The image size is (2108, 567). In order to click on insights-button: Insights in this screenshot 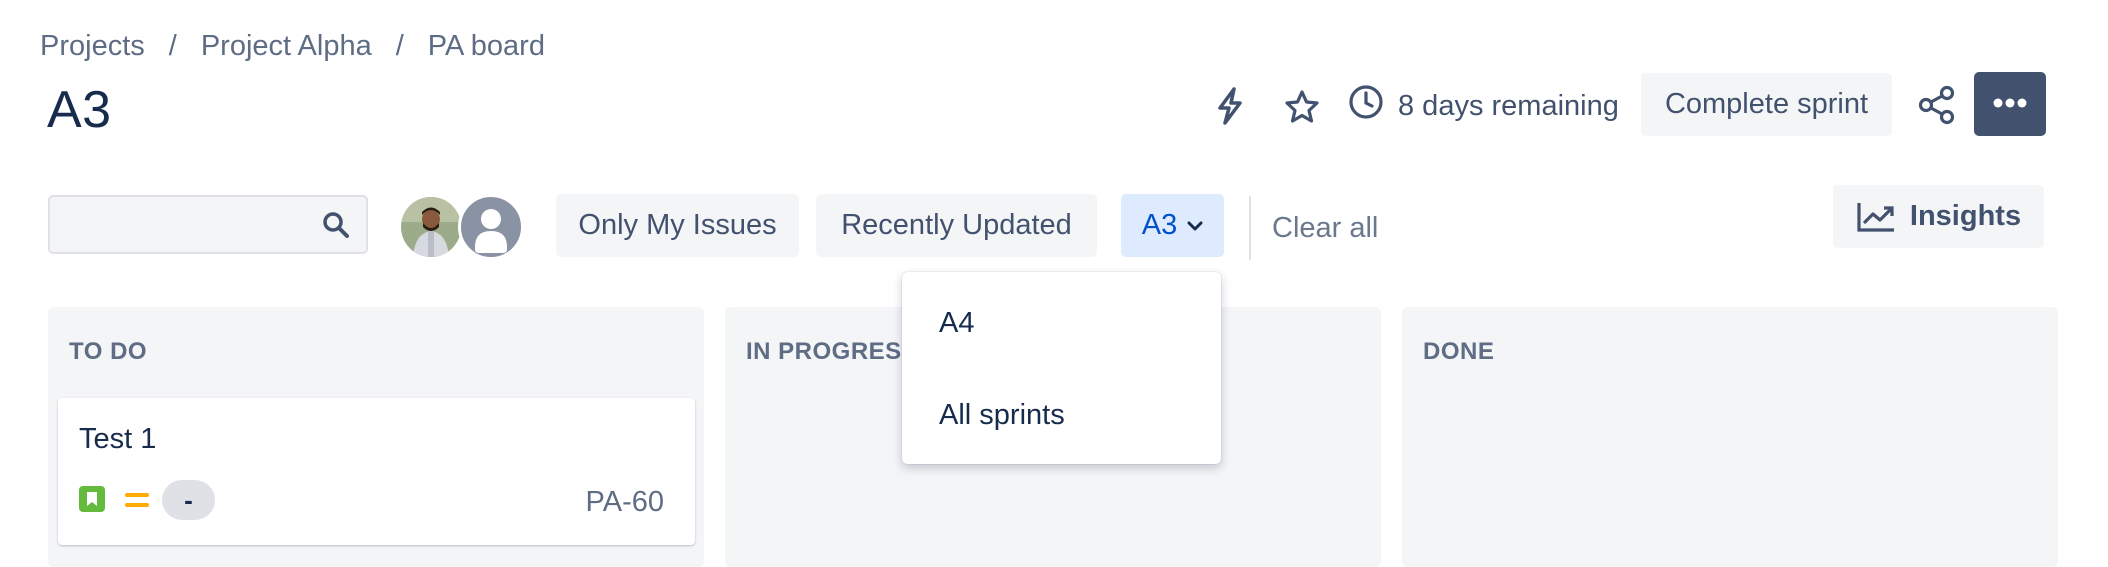, I will do `click(1938, 216)`.